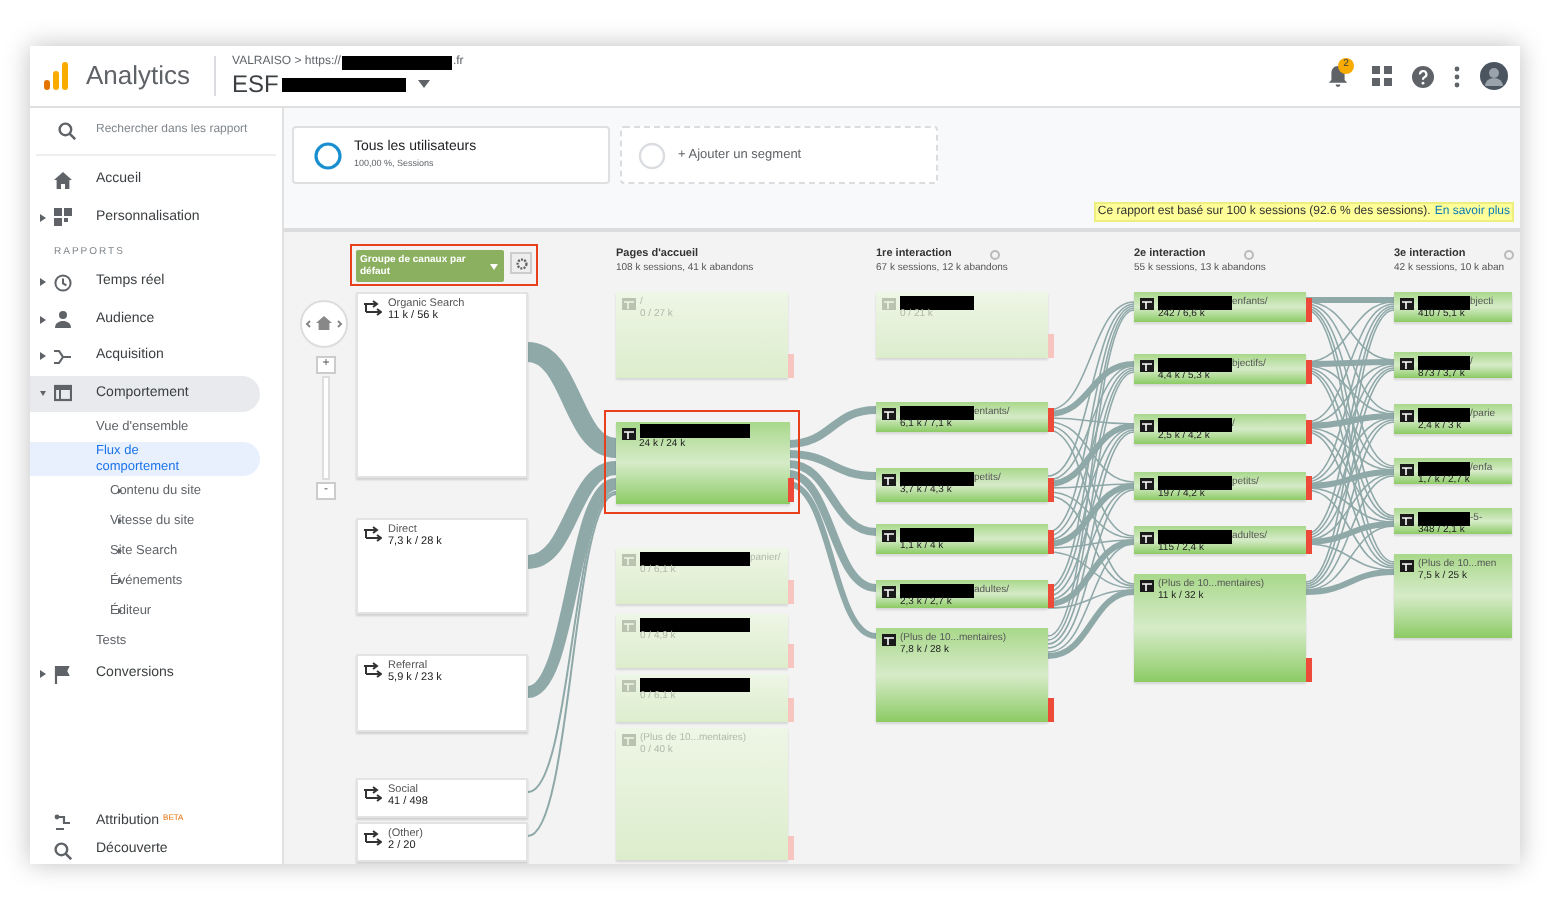  What do you see at coordinates (63, 180) in the screenshot?
I see `home-icon` at bounding box center [63, 180].